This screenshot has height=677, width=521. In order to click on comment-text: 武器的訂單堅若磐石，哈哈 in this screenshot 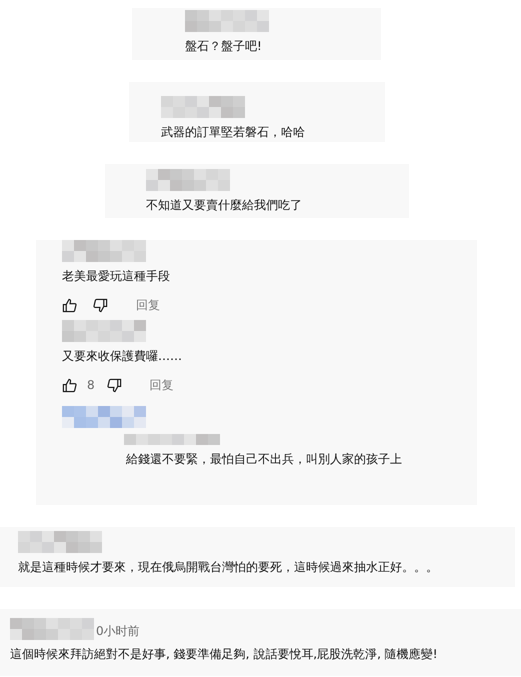, I will do `click(233, 132)`.